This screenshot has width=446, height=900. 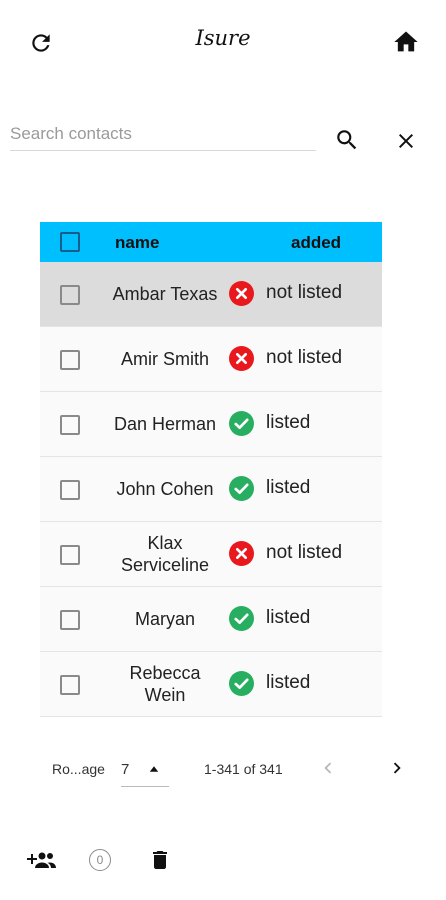 I want to click on contact-name: John Cohen, so click(x=165, y=489).